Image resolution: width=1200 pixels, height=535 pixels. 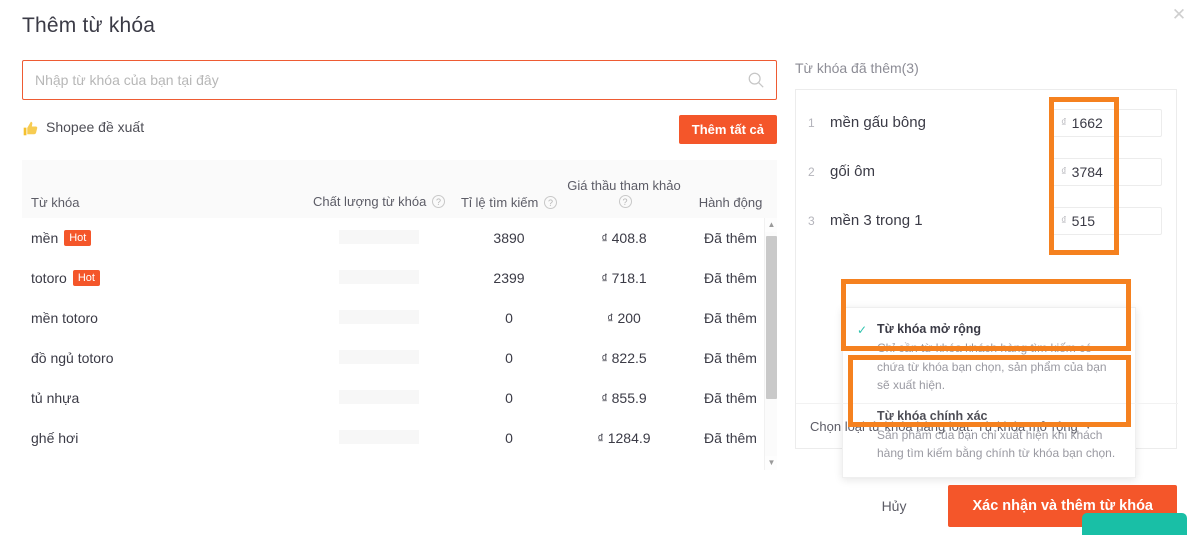 I want to click on col-header-quality: Chất lượng từ khóa ?, so click(x=379, y=202).